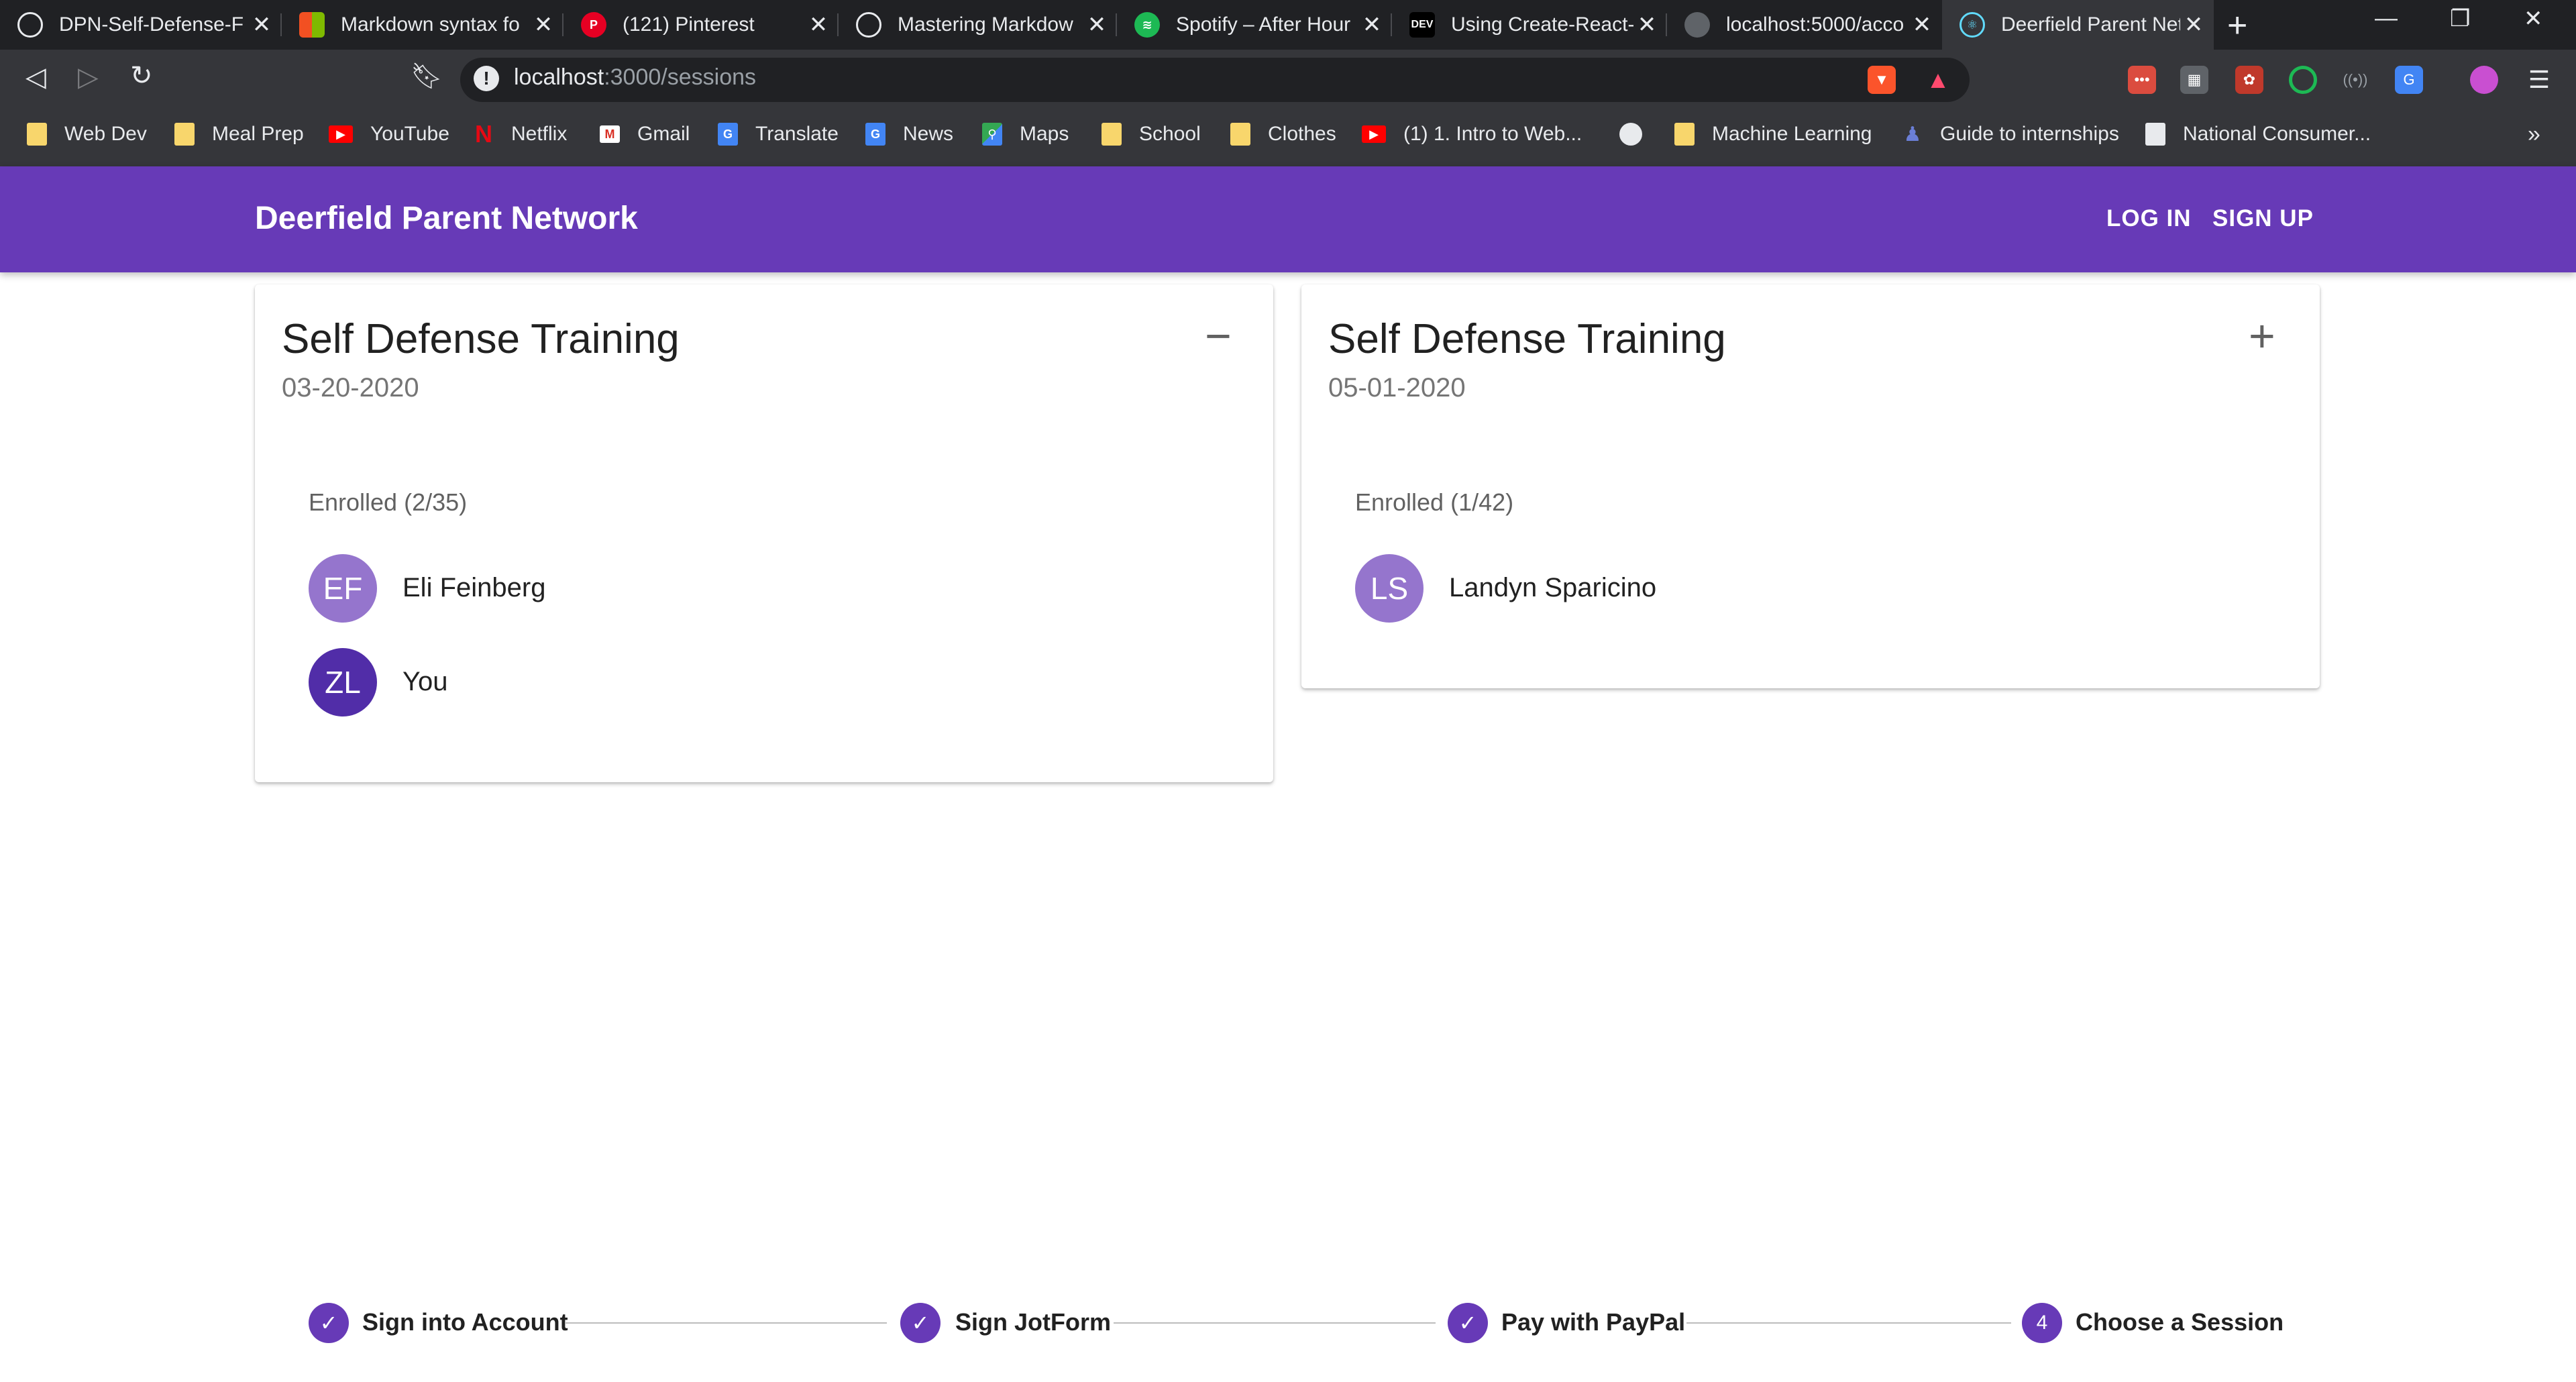 The width and height of the screenshot is (2576, 1382). I want to click on restore-icon: ❐, so click(2460, 18).